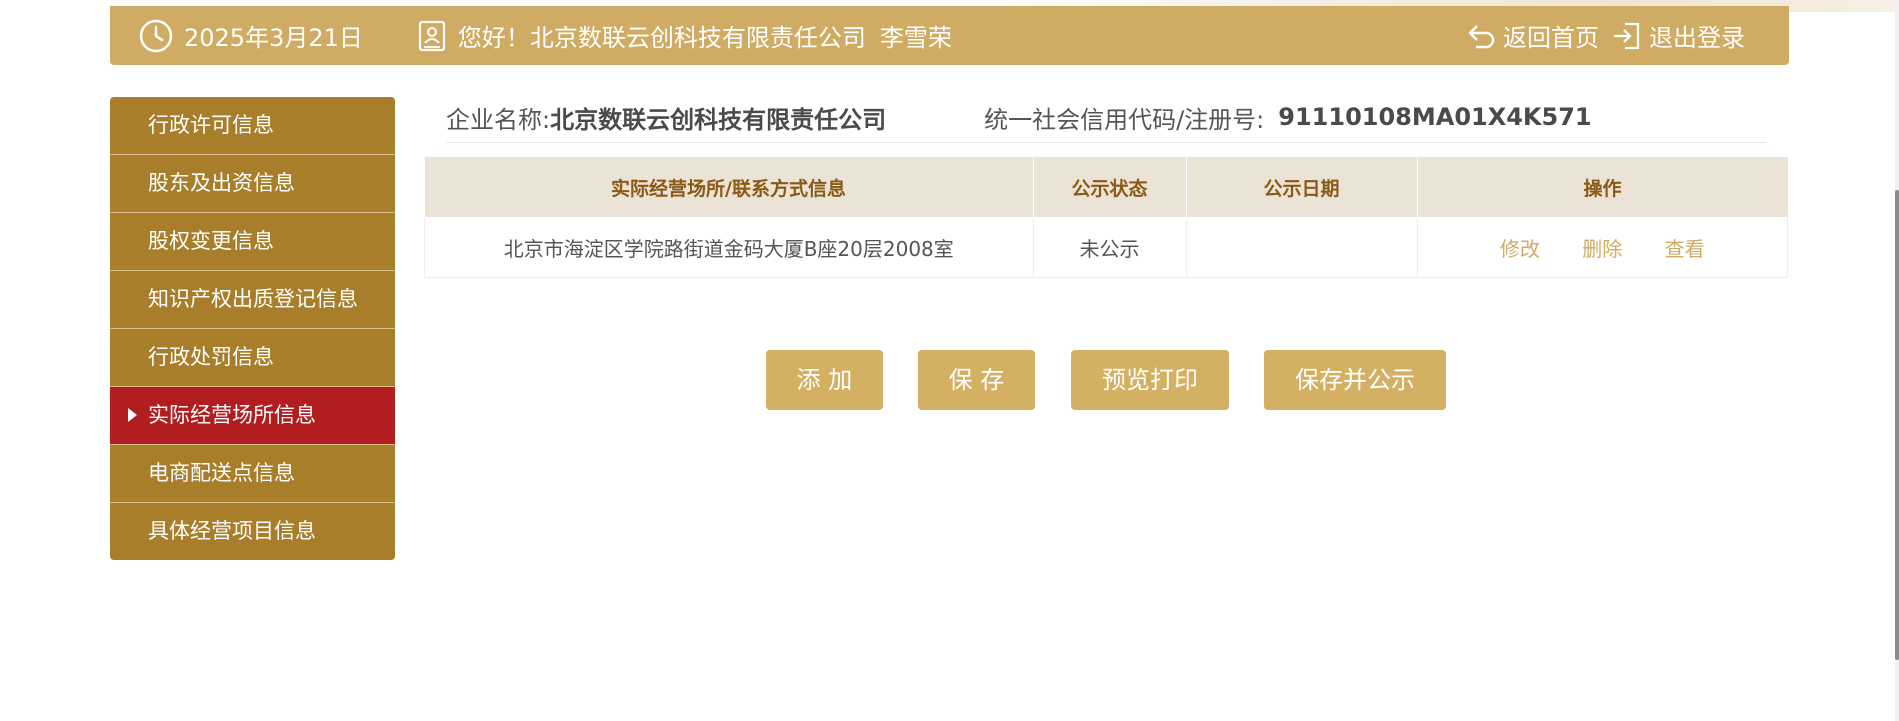  I want to click on cell-address: 北京市海淀区学院路街道金码大厦B座20层2008室, so click(729, 247).